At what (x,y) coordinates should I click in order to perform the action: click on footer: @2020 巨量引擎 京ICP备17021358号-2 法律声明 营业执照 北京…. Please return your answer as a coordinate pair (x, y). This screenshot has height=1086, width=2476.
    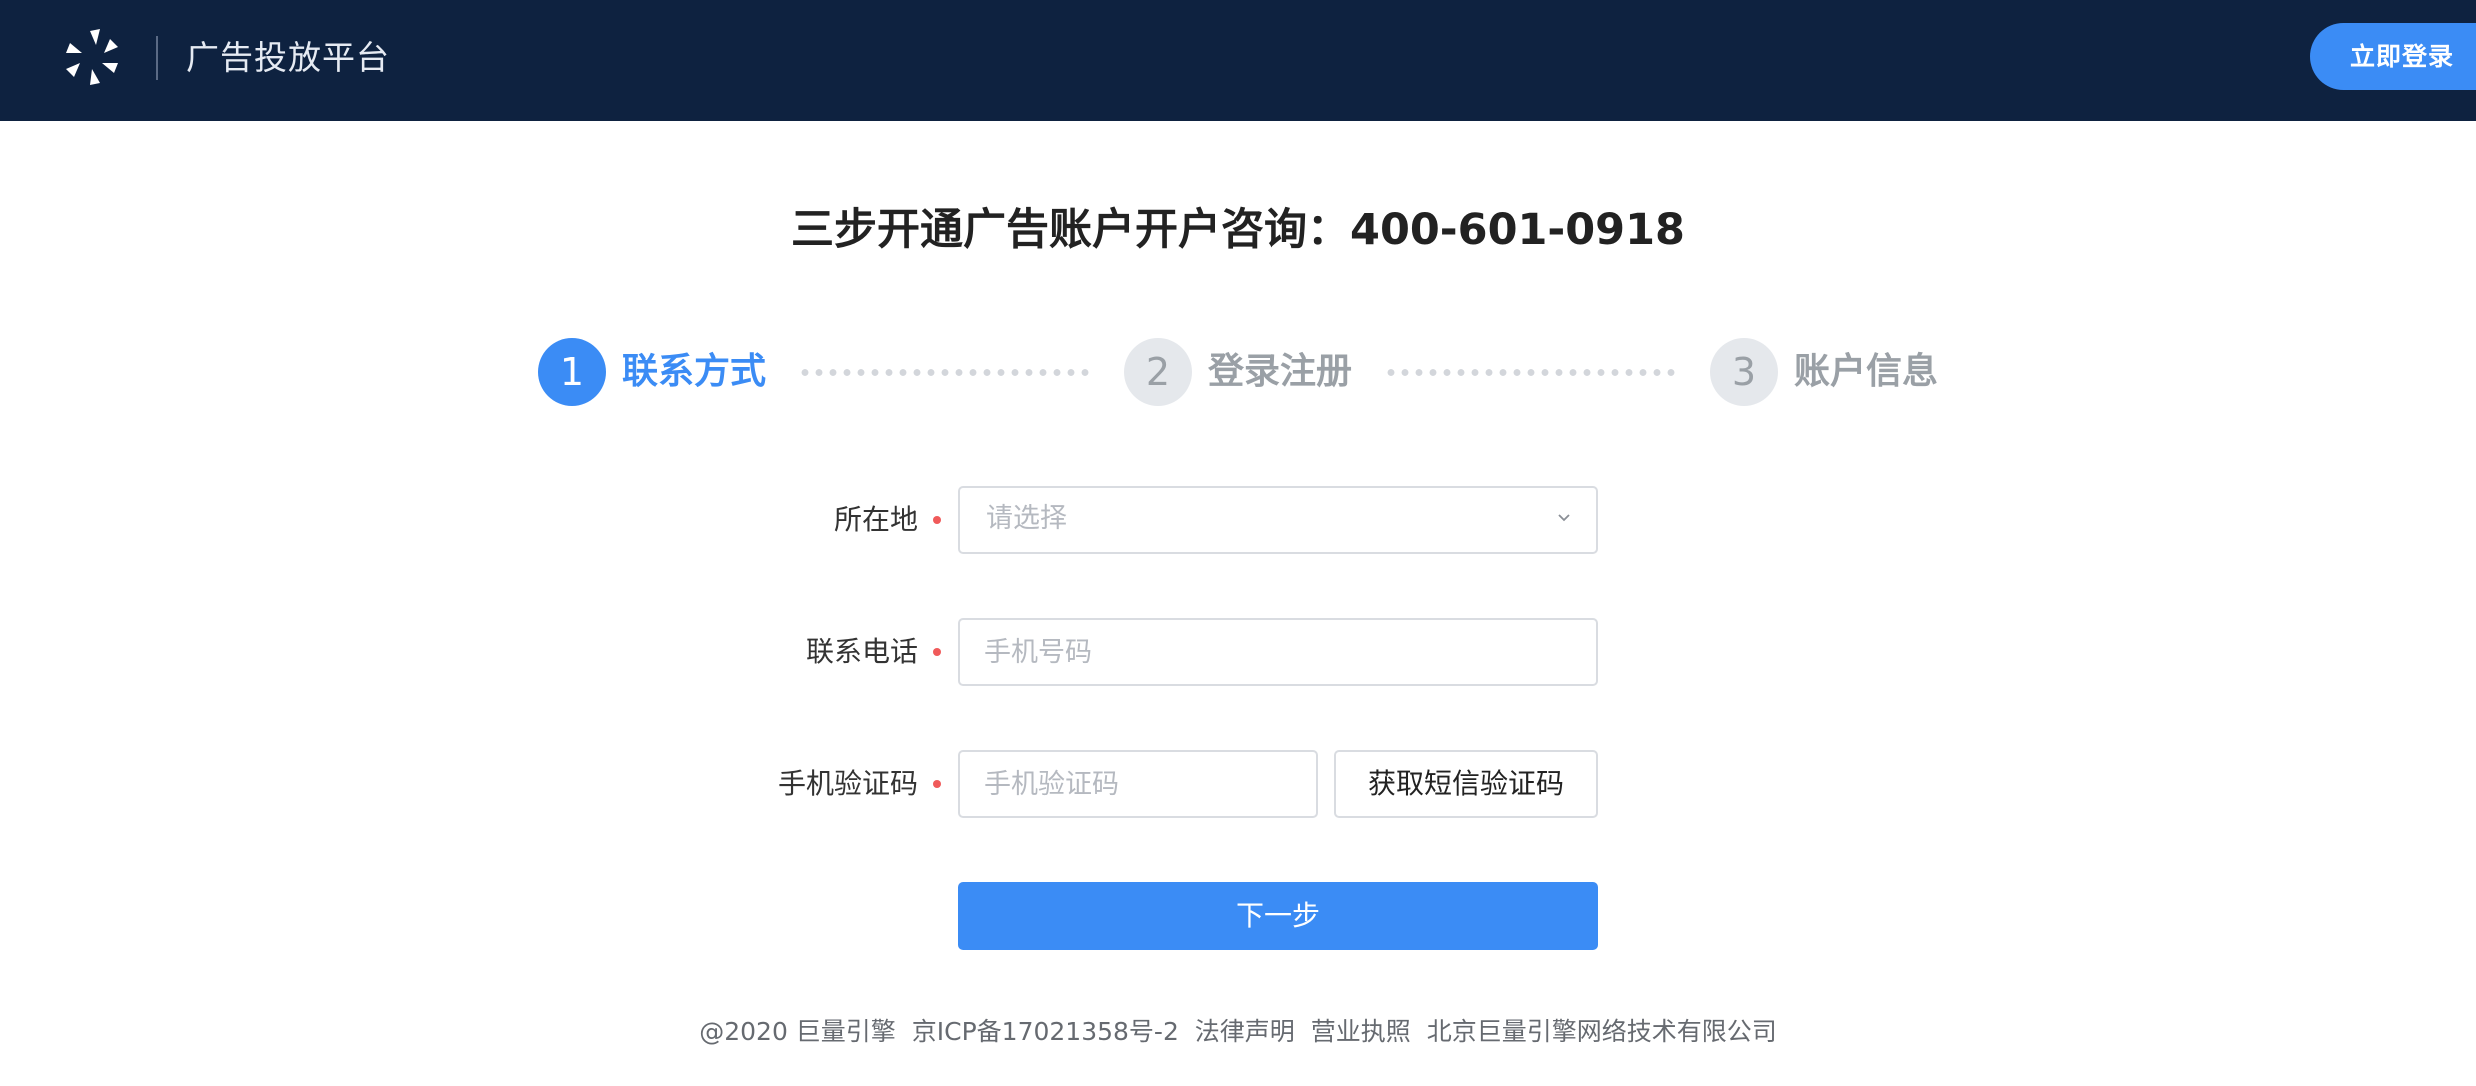
    Looking at the image, I should click on (1238, 1032).